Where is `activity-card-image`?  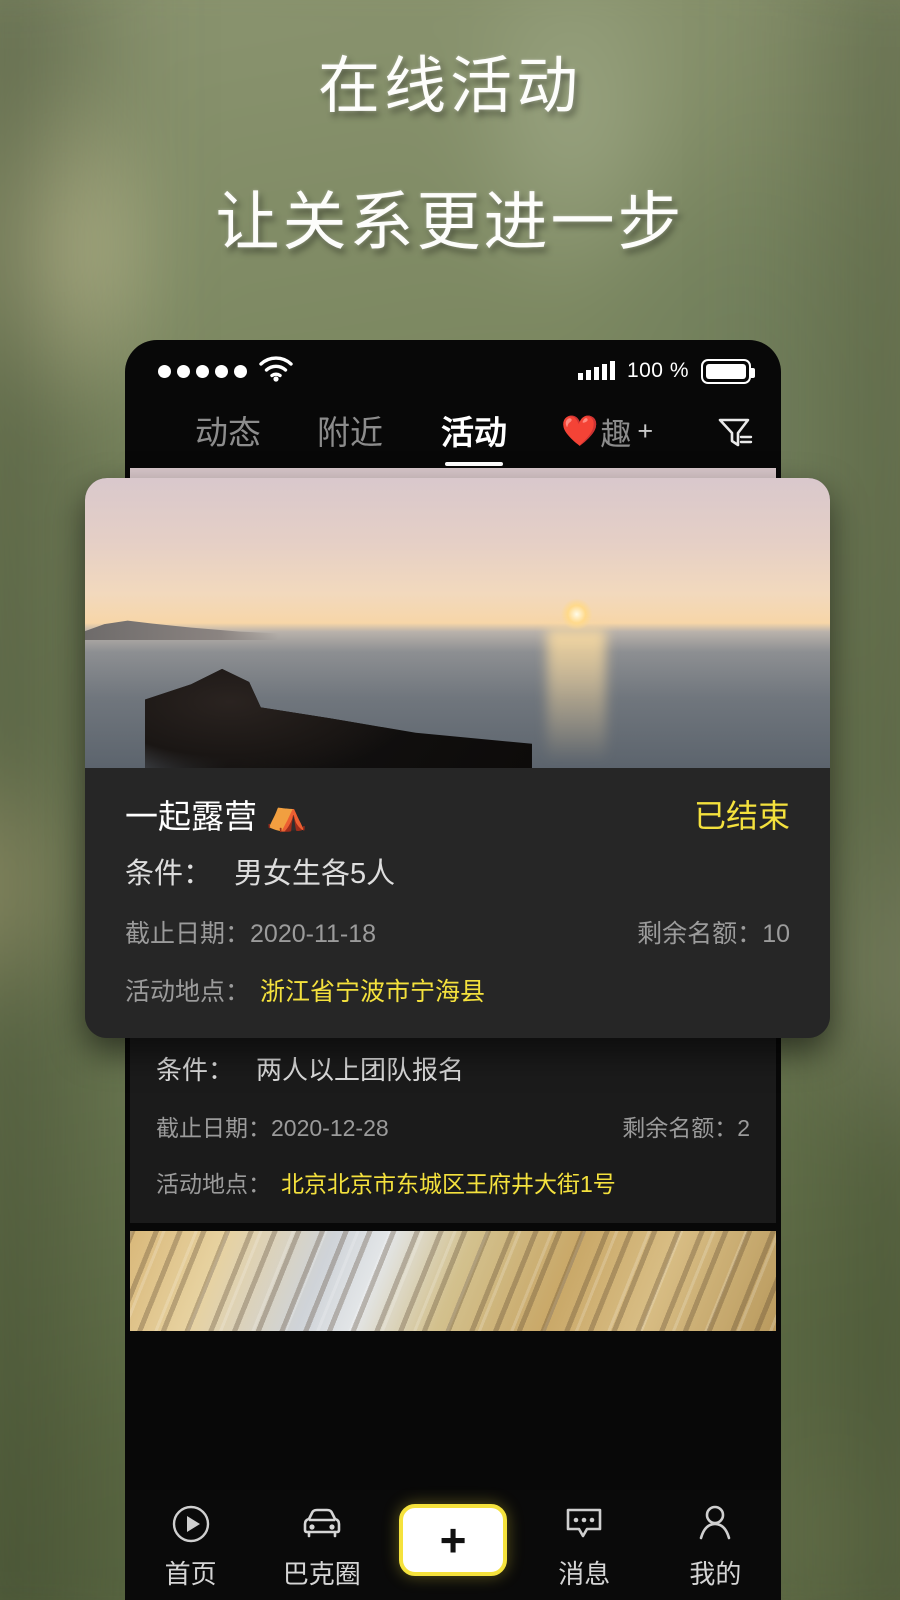 activity-card-image is located at coordinates (453, 1281).